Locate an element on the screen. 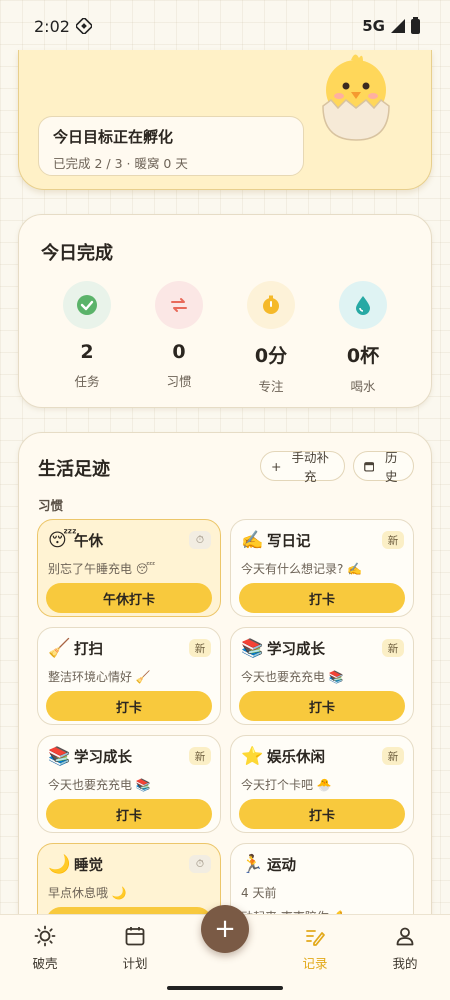 The width and height of the screenshot is (450, 1000). nav-label: 破壳 is located at coordinates (45, 963).